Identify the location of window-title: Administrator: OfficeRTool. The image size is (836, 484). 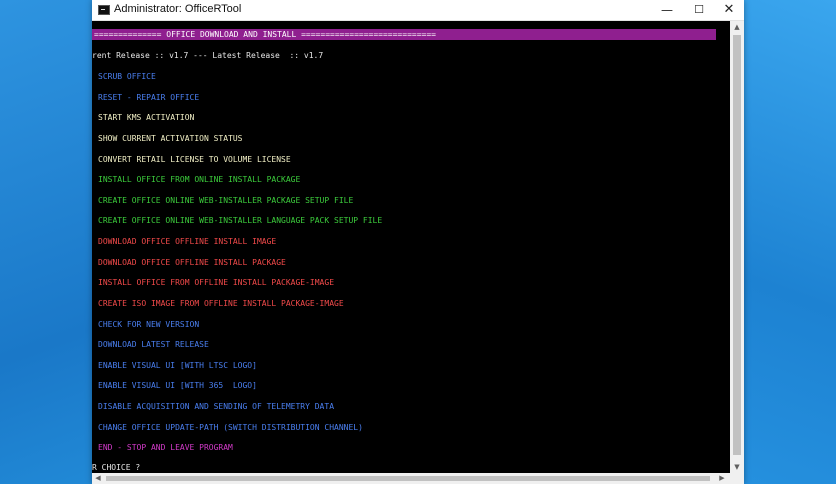
(178, 9).